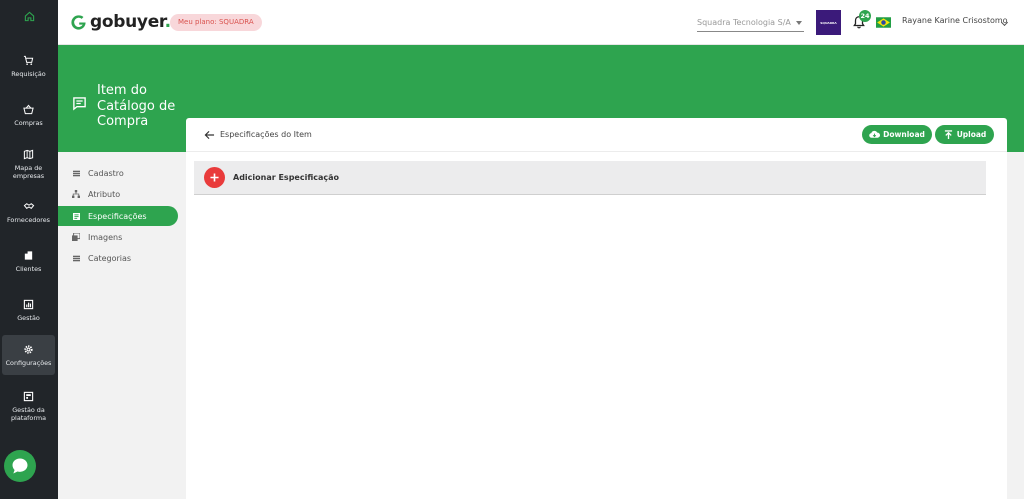  Describe the element at coordinates (744, 22) in the screenshot. I see `company-select-value: Squadra Tecnologia S/A` at that location.